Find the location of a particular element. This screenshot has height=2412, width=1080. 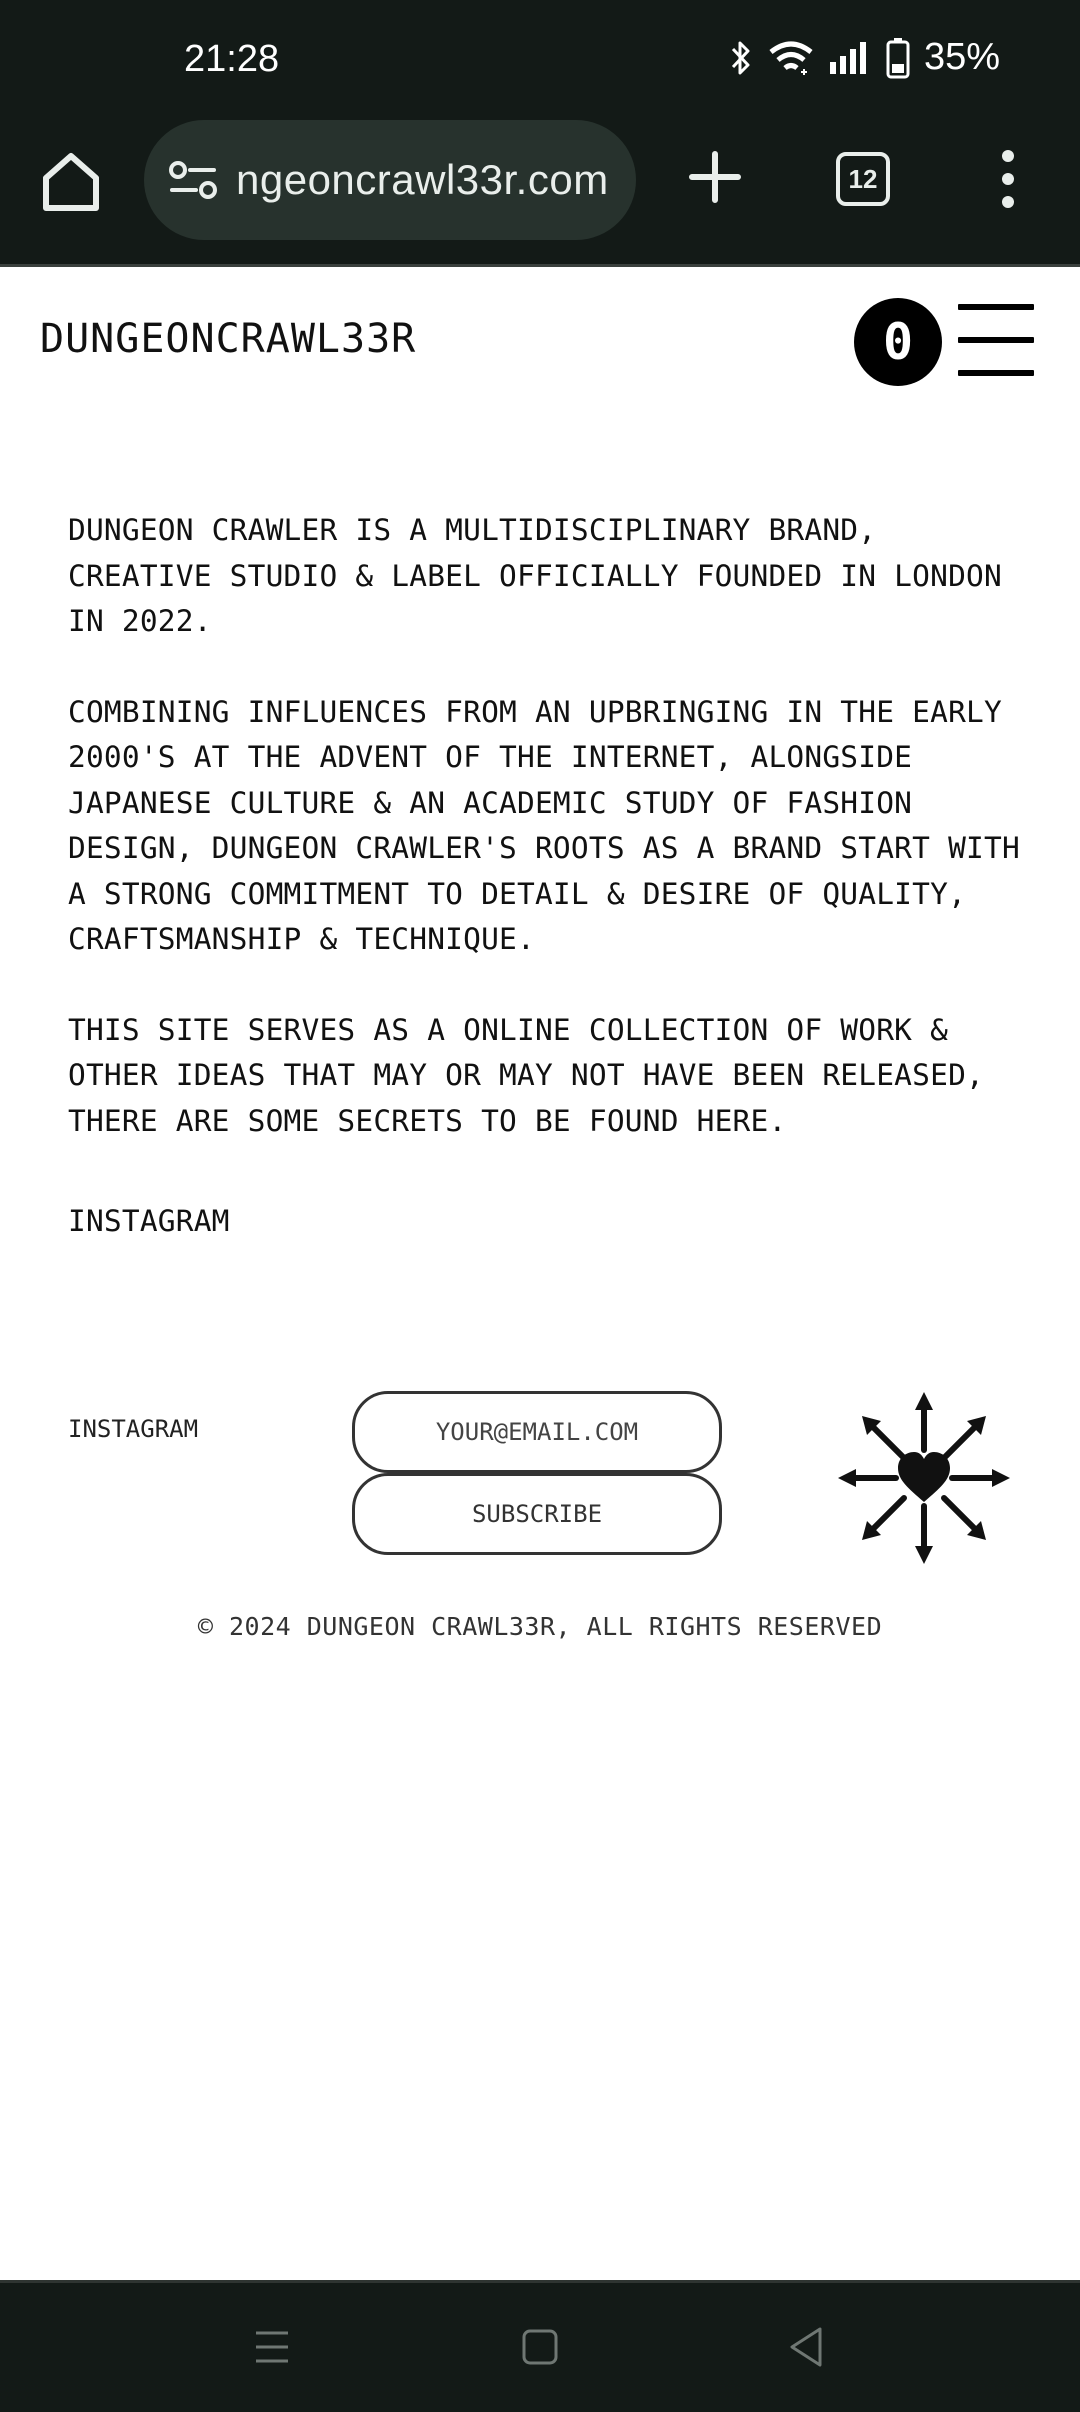

hamburger-menu-icon is located at coordinates (996, 340).